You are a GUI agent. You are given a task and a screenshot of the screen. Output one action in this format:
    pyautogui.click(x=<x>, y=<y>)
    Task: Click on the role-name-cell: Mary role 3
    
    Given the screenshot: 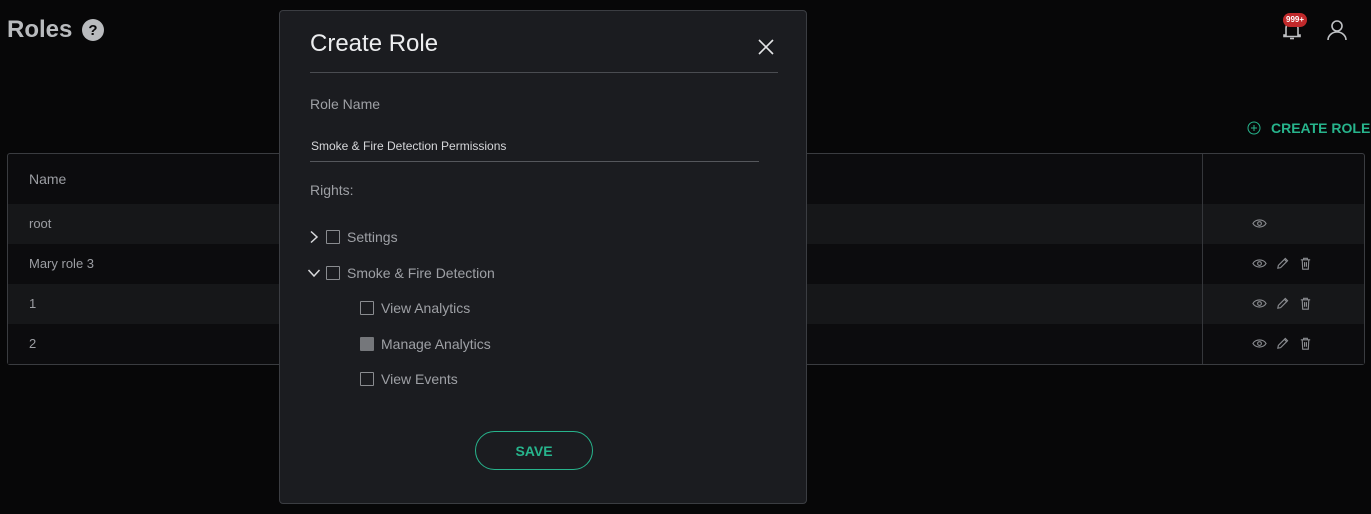 What is the action you would take?
    pyautogui.click(x=62, y=263)
    